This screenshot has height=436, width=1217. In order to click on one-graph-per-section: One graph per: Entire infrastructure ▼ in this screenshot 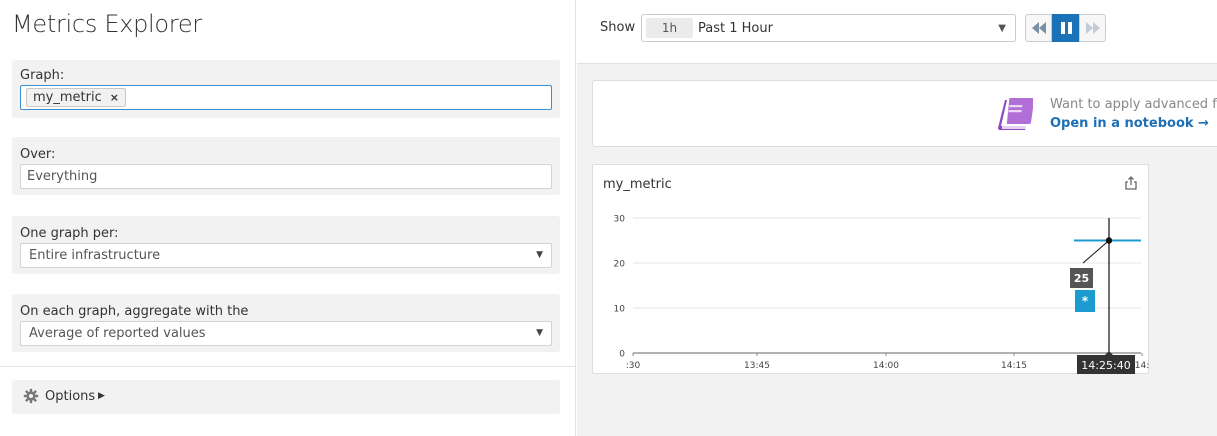, I will do `click(286, 245)`.